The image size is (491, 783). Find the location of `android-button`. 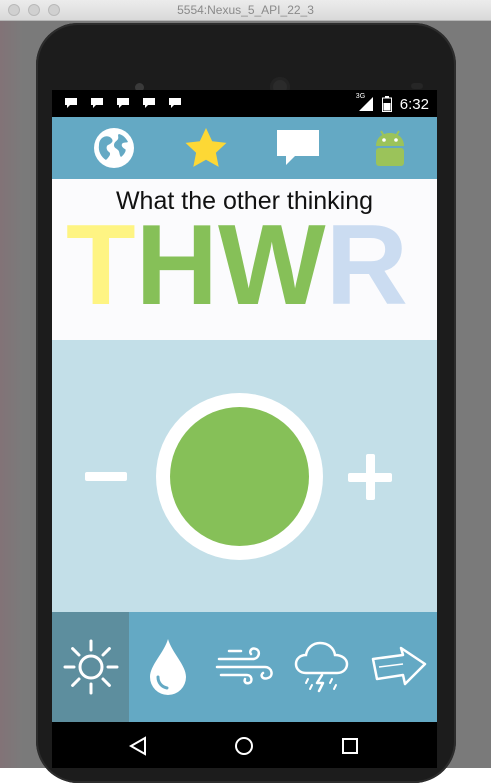

android-button is located at coordinates (390, 148).